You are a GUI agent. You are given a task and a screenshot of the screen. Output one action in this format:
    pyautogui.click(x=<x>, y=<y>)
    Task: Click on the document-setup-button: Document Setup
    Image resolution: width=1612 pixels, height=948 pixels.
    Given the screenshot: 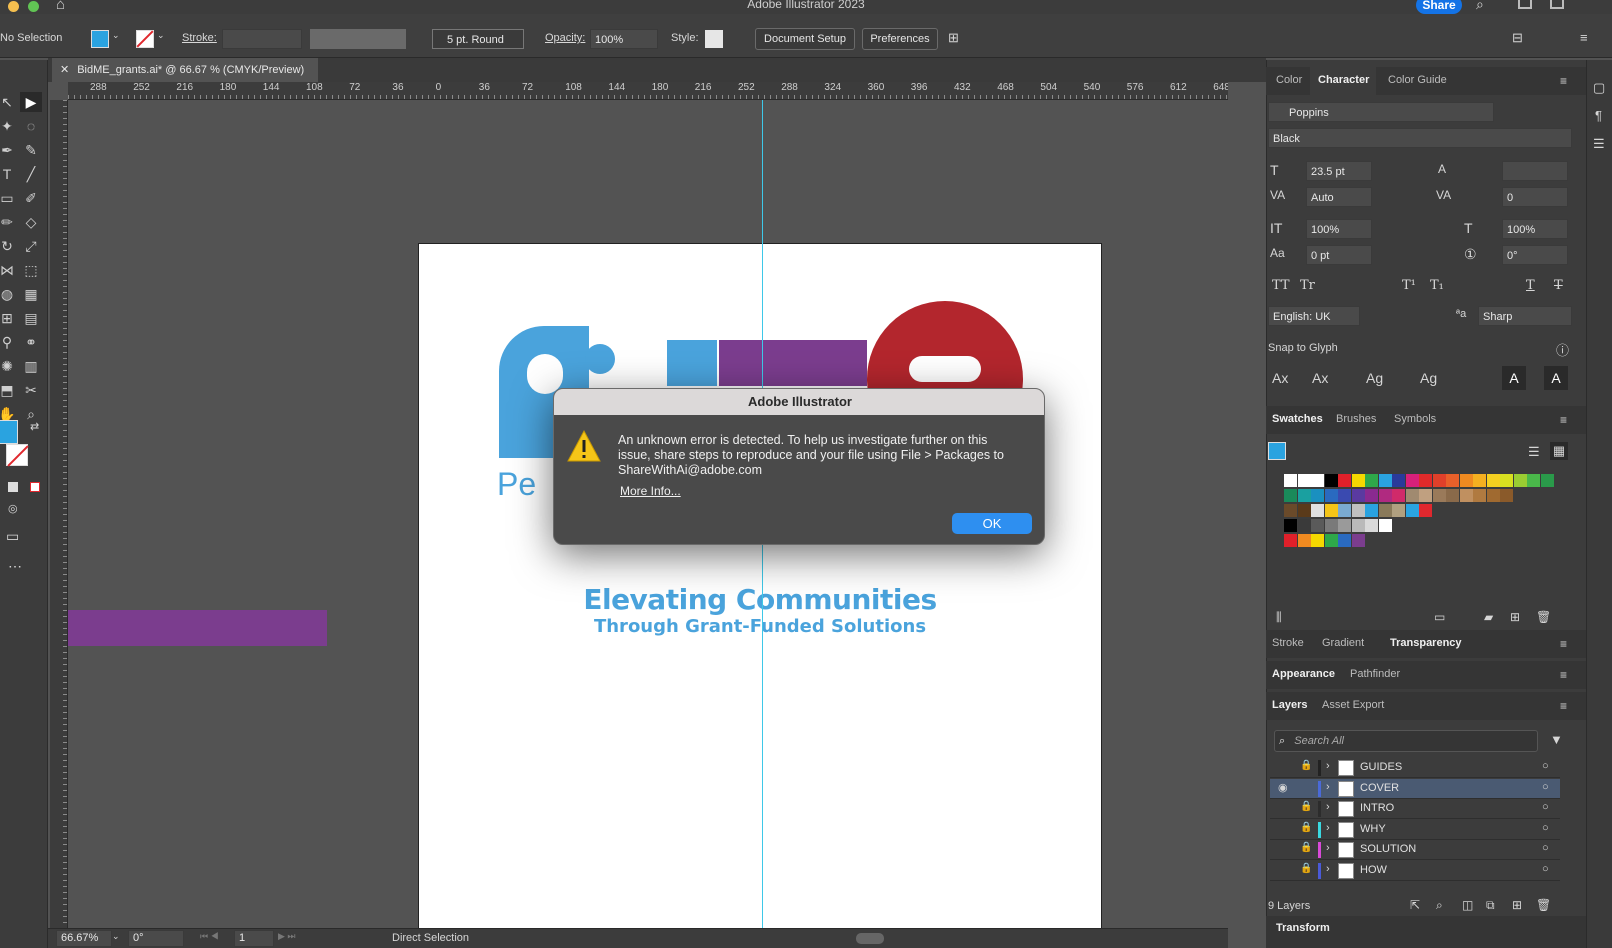 What is the action you would take?
    pyautogui.click(x=805, y=39)
    